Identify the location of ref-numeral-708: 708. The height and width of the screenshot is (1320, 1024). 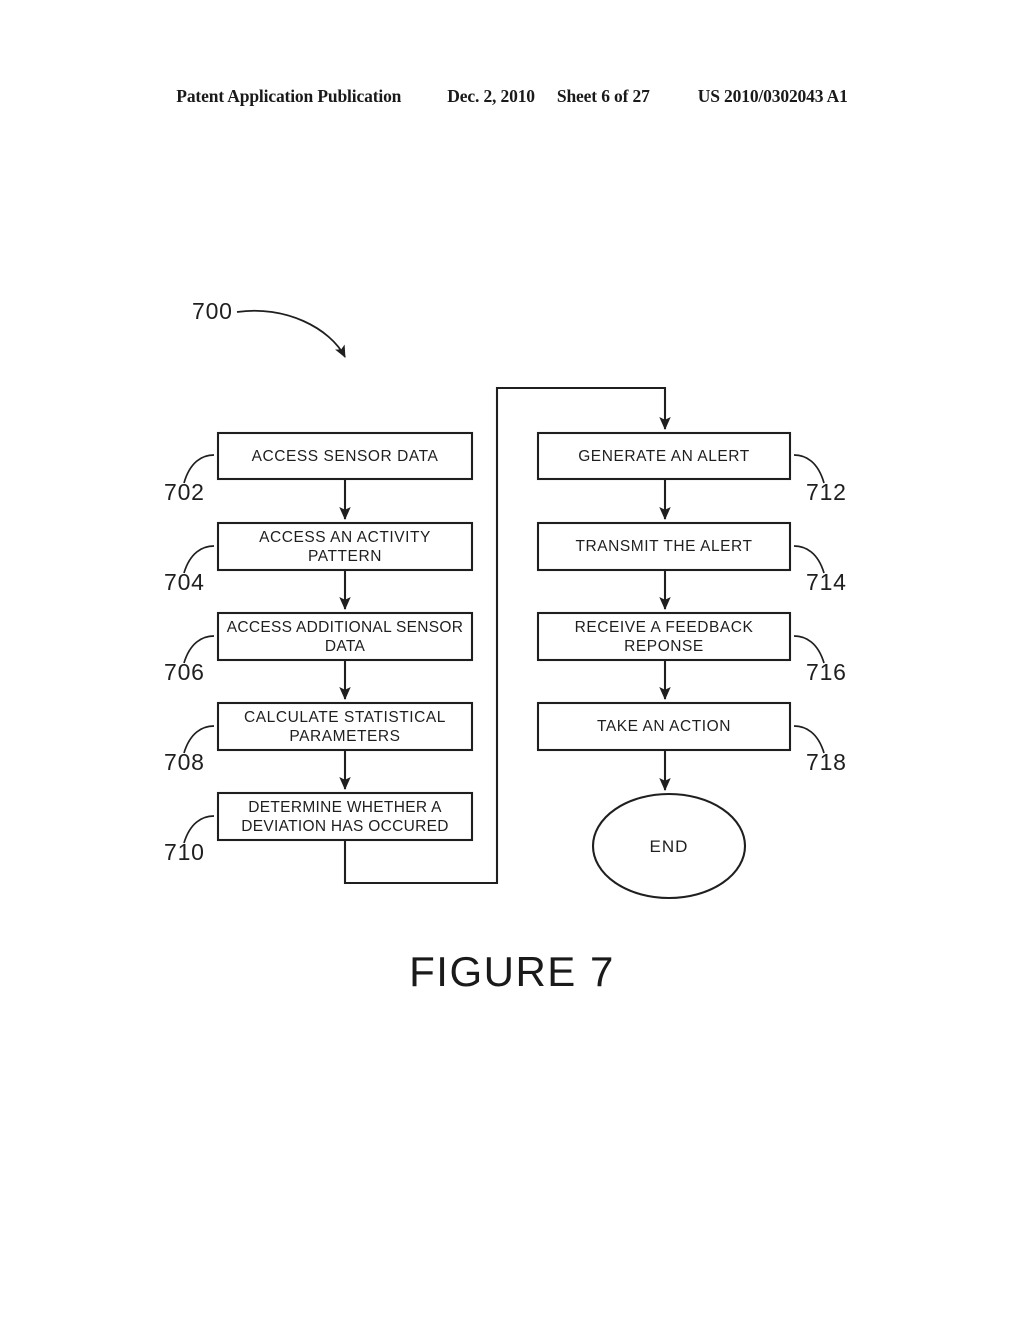
(184, 762).